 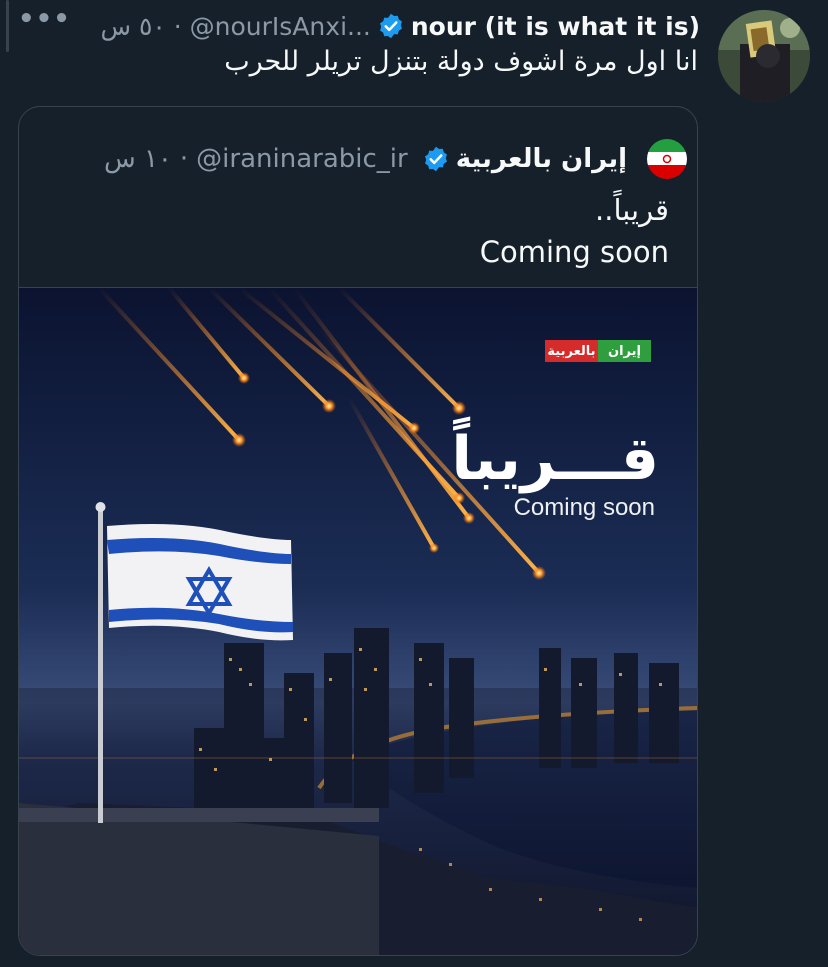 I want to click on quote-display-name: إيران بالعربية, so click(x=541, y=159).